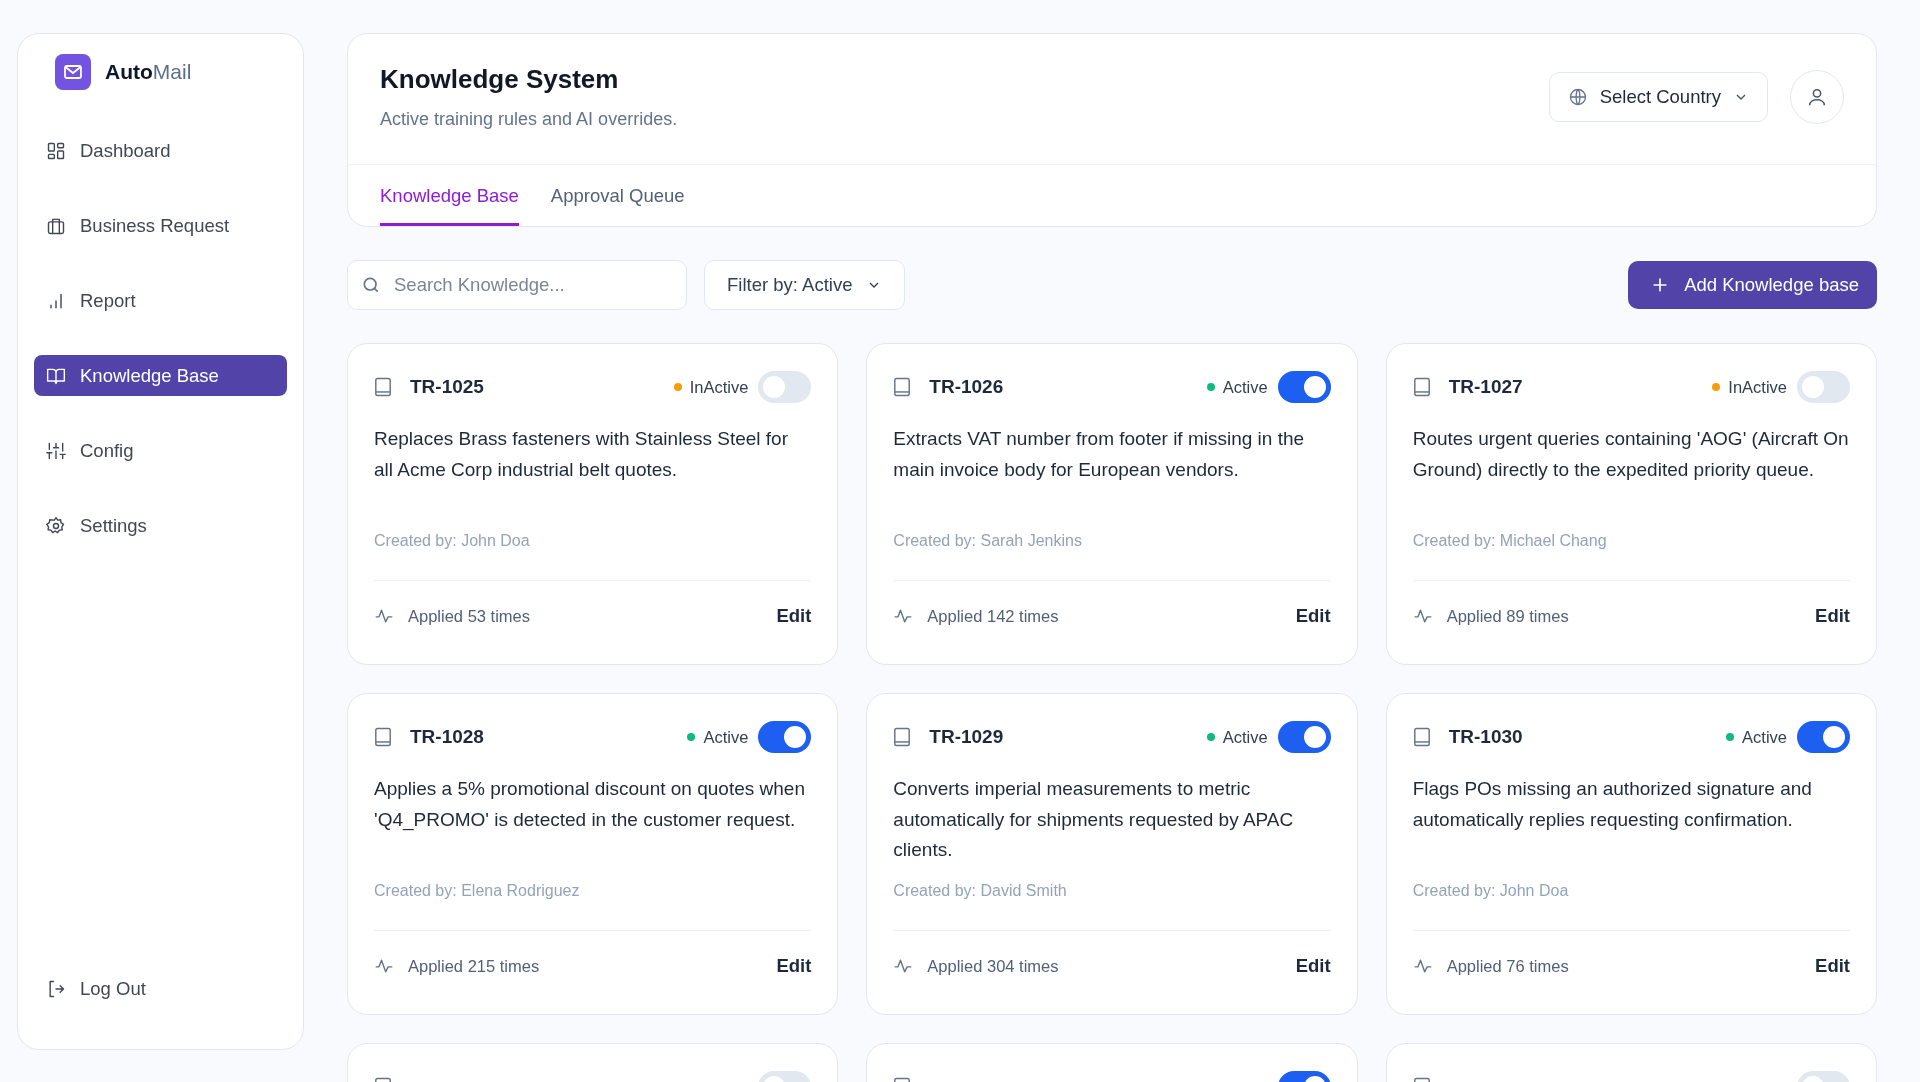  Describe the element at coordinates (160, 225) in the screenshot. I see `sidebar-item: Business Request` at that location.